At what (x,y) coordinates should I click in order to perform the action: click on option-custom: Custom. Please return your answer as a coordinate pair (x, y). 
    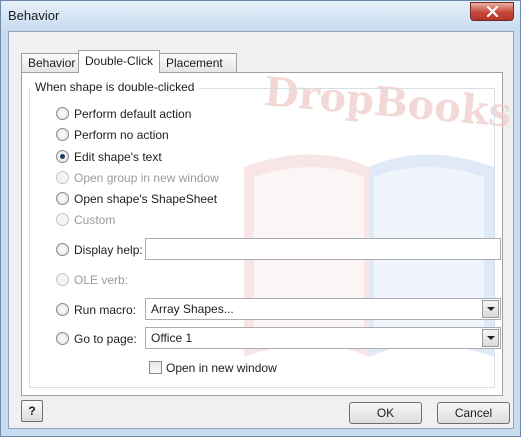
    Looking at the image, I should click on (85, 220).